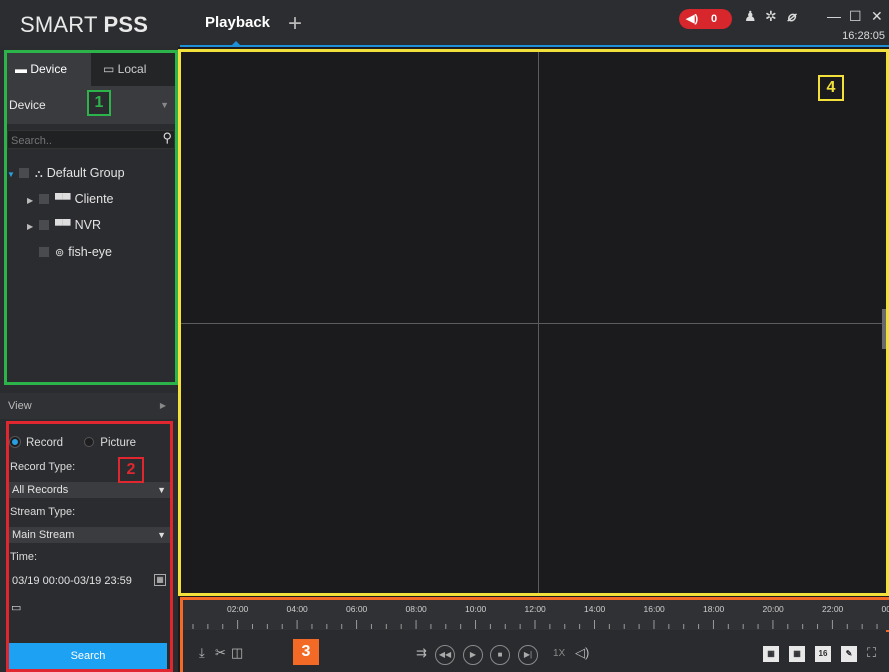  What do you see at coordinates (131, 470) in the screenshot?
I see `annotation-label-2: 2` at bounding box center [131, 470].